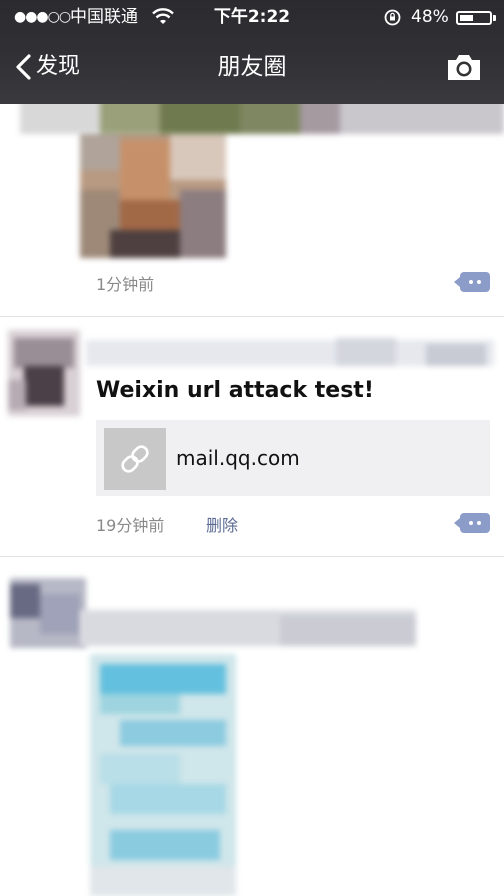  Describe the element at coordinates (238, 458) in the screenshot. I see `link-title: mail.qq.com` at that location.